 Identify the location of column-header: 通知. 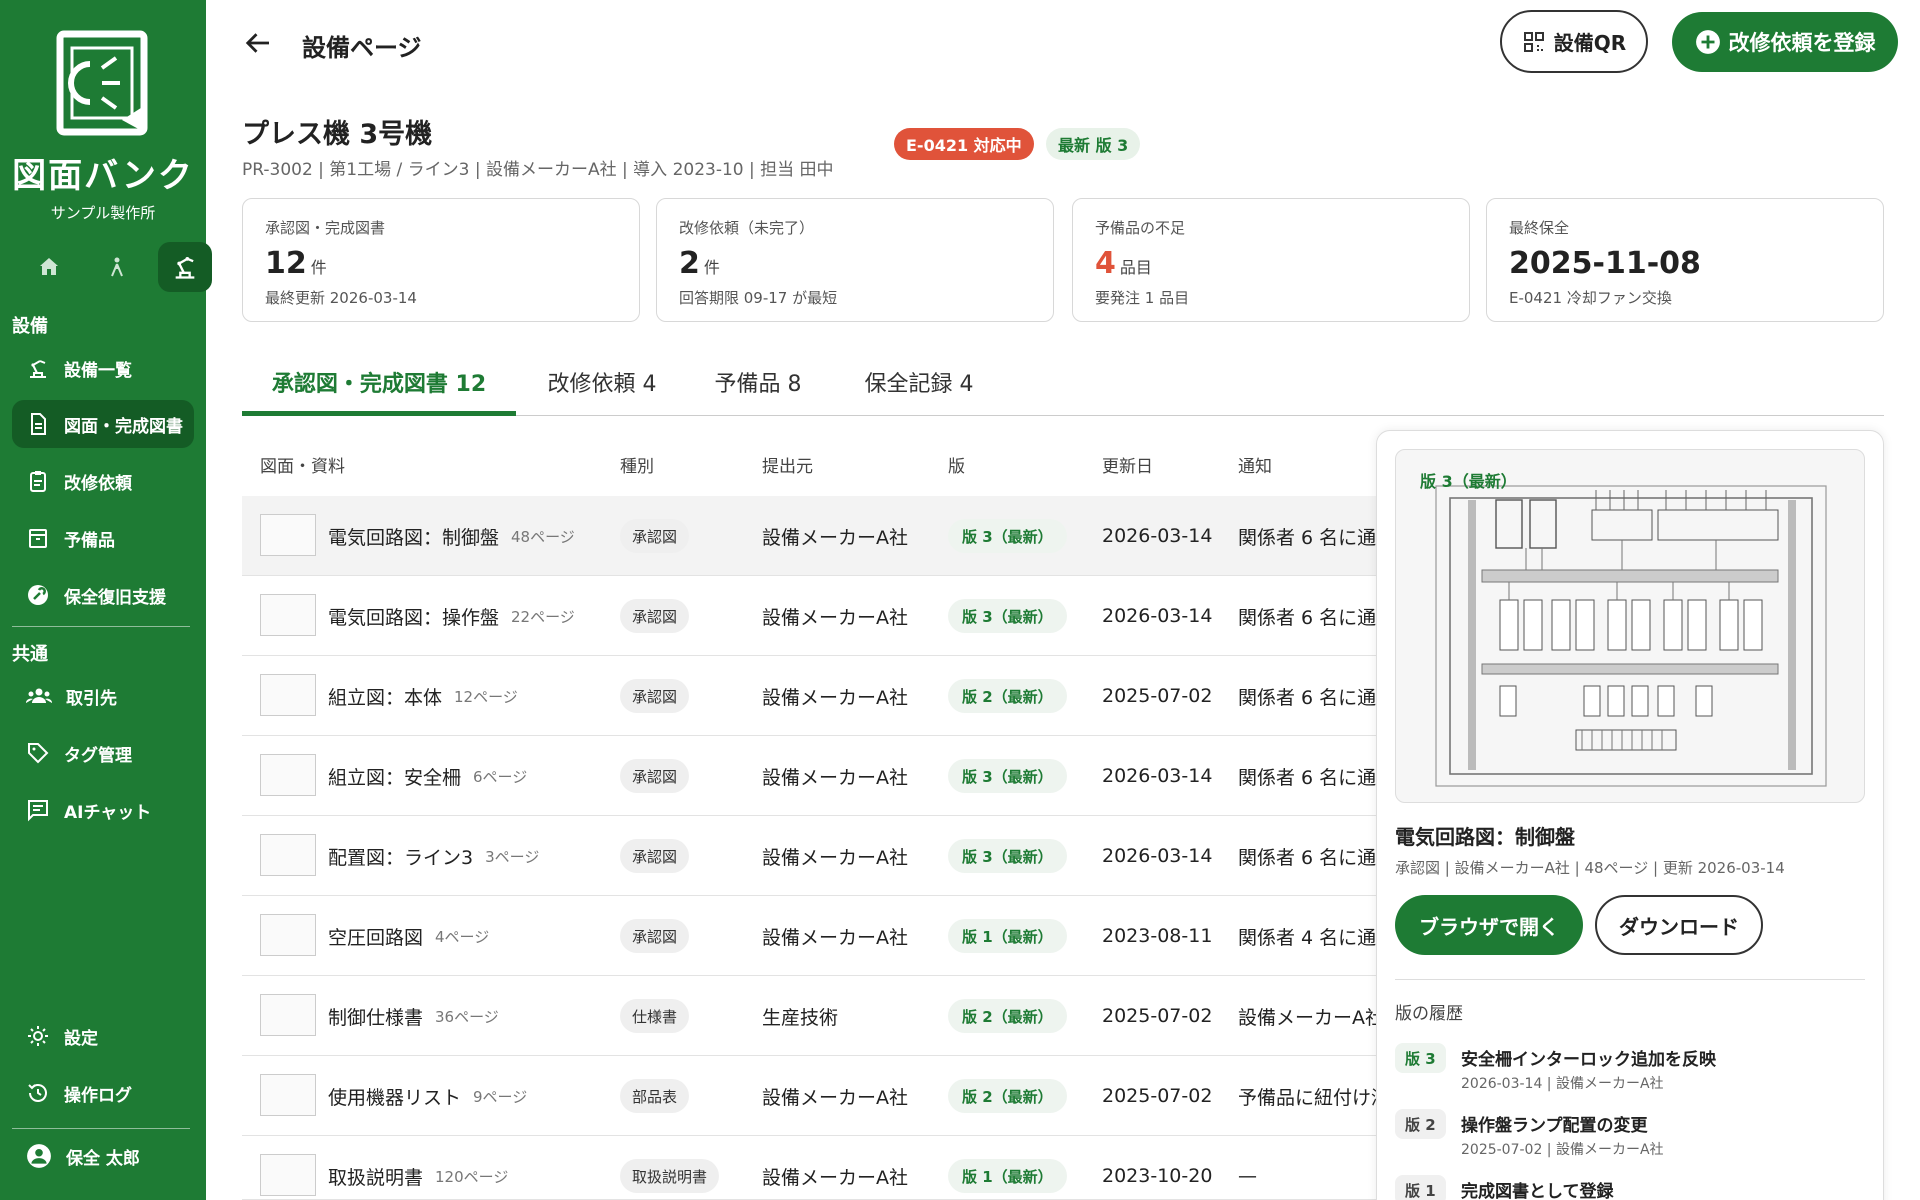
(1255, 464).